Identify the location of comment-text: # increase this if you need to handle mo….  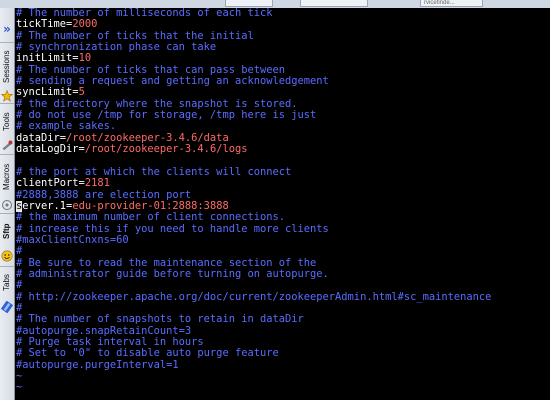
(172, 229).